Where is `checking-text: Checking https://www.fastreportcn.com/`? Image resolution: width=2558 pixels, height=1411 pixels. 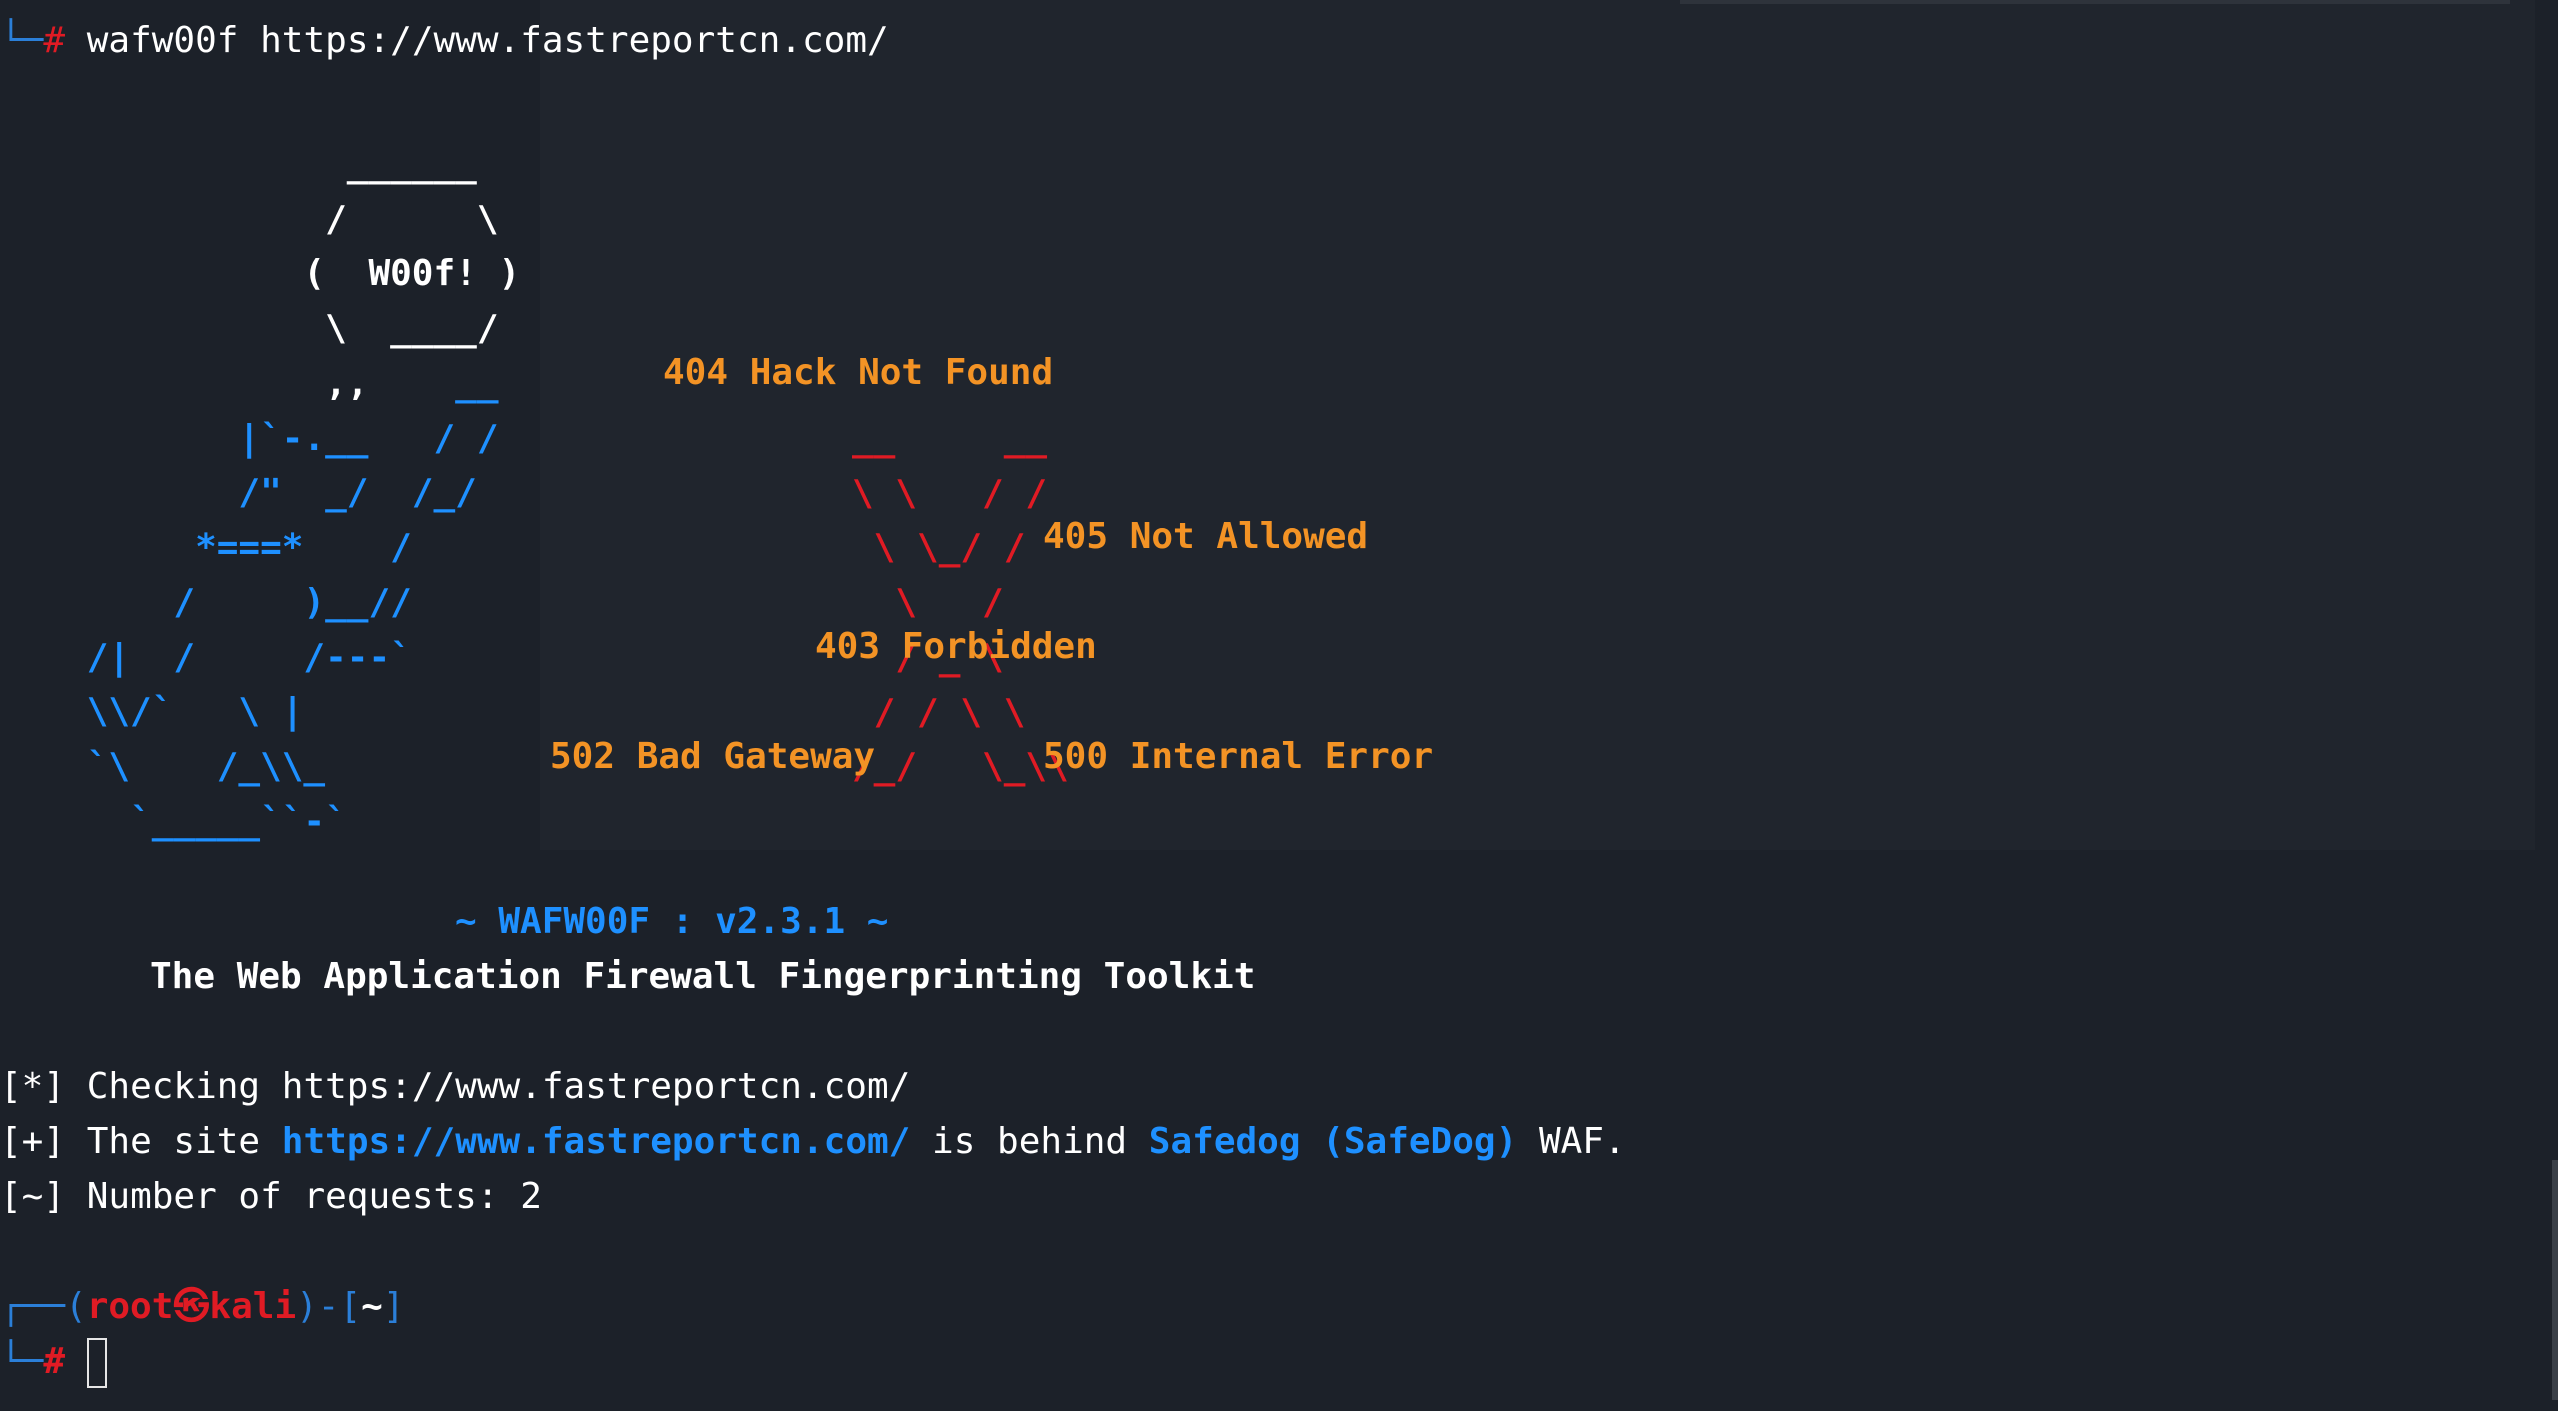 checking-text: Checking https://www.fastreportcn.com/ is located at coordinates (498, 1086).